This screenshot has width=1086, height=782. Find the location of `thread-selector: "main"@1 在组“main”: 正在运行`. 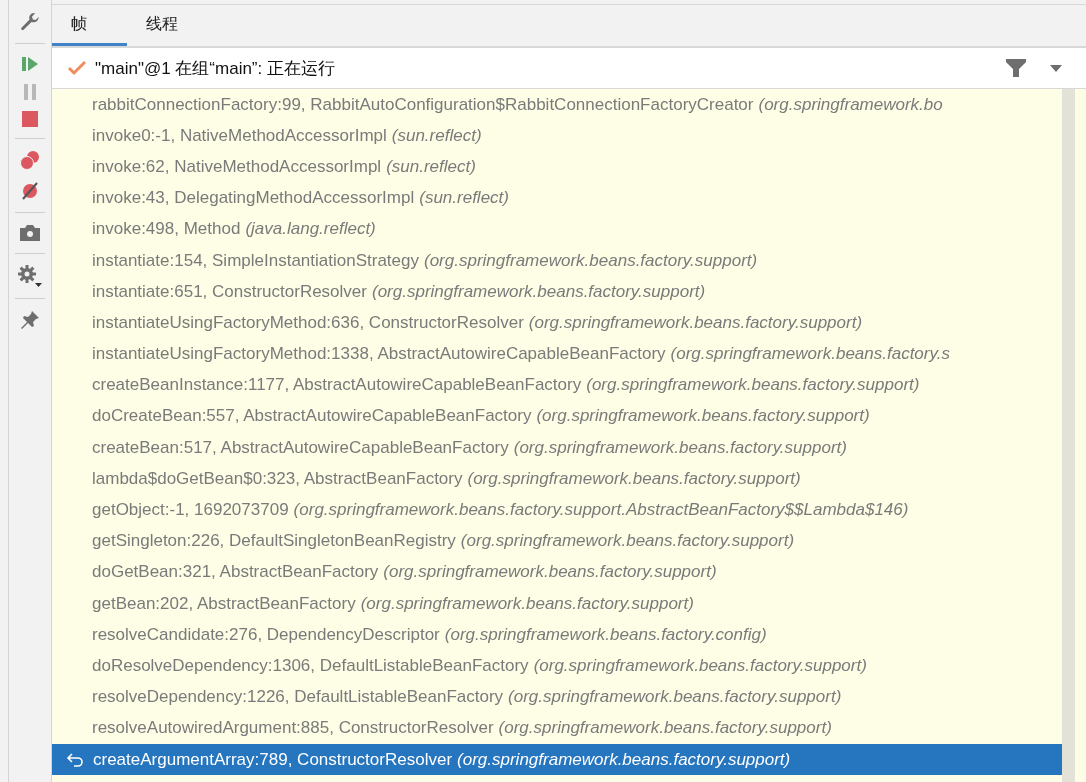

thread-selector: "main"@1 在组“main”: 正在运行 is located at coordinates (569, 68).